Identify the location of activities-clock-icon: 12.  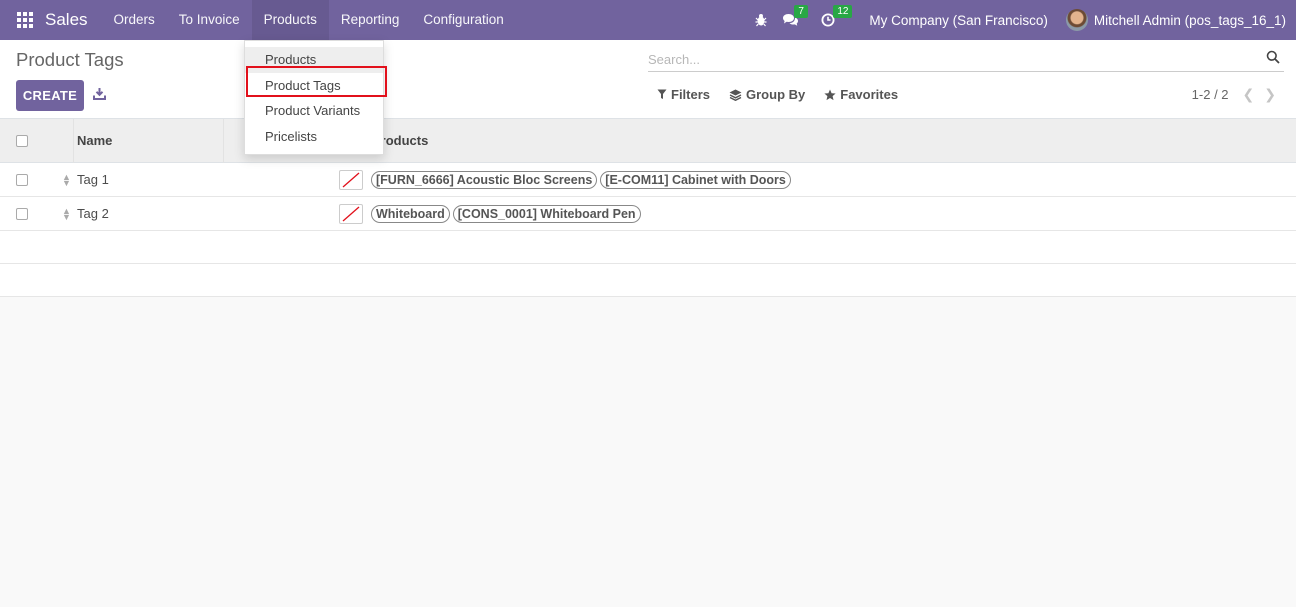
(837, 16).